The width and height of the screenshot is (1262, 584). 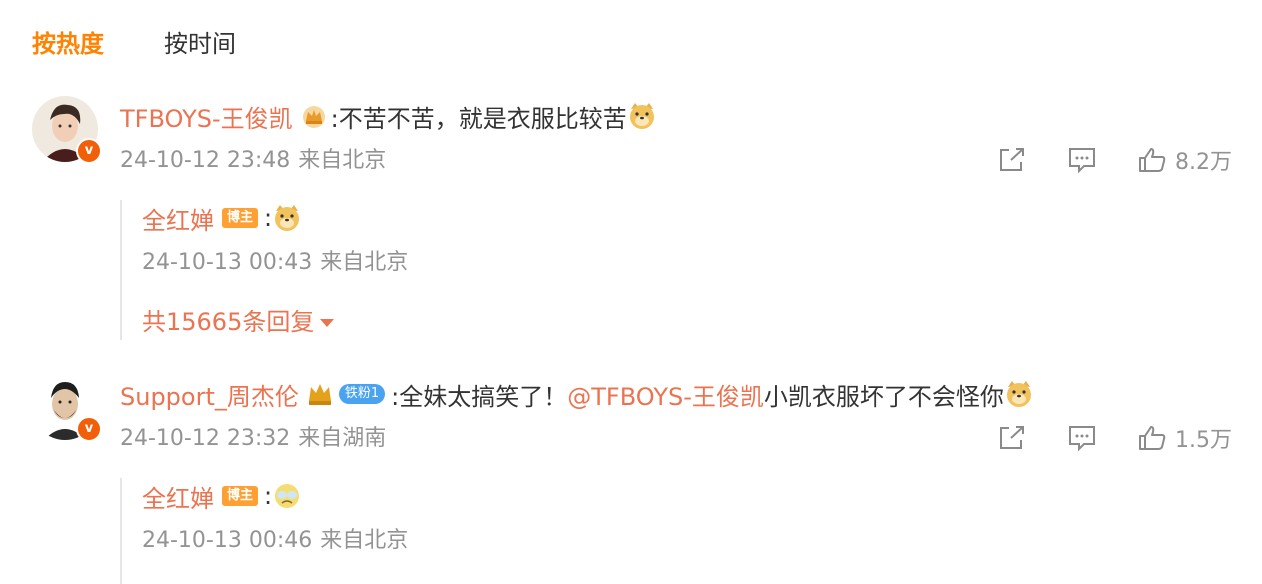 I want to click on tab-hot: 按热度, so click(x=68, y=44).